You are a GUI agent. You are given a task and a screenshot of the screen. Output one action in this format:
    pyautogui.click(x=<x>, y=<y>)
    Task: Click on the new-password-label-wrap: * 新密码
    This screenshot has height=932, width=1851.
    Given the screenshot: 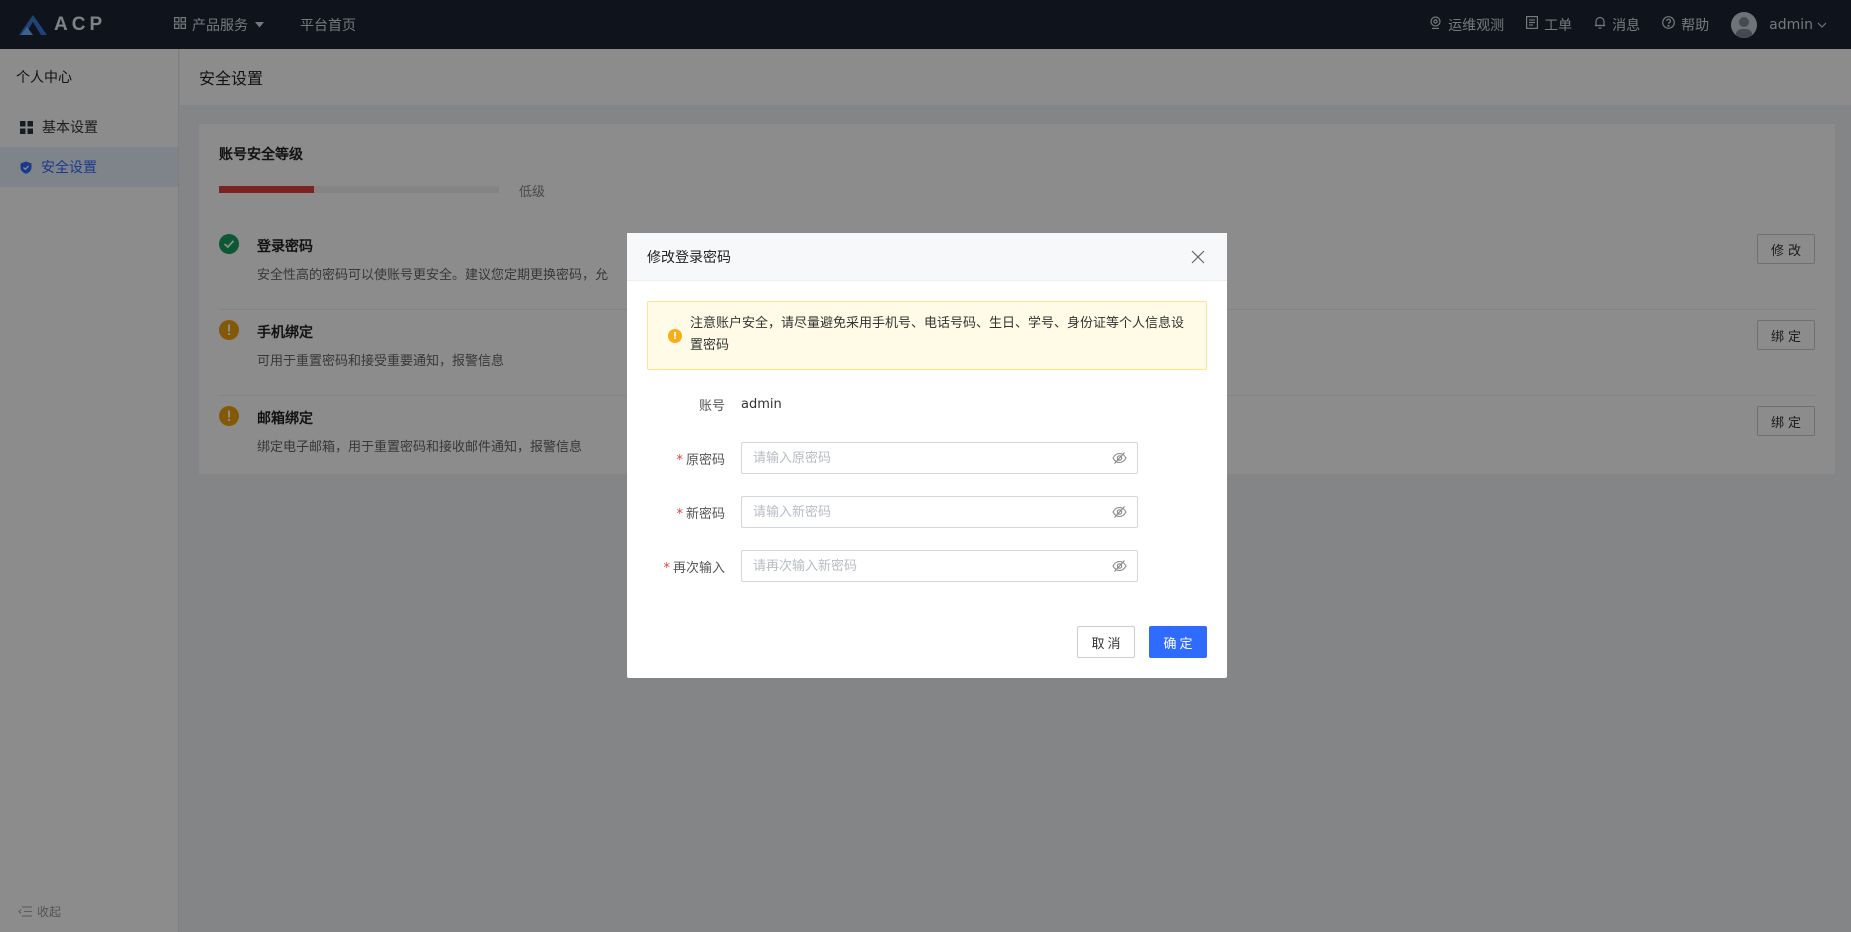 What is the action you would take?
    pyautogui.click(x=686, y=512)
    